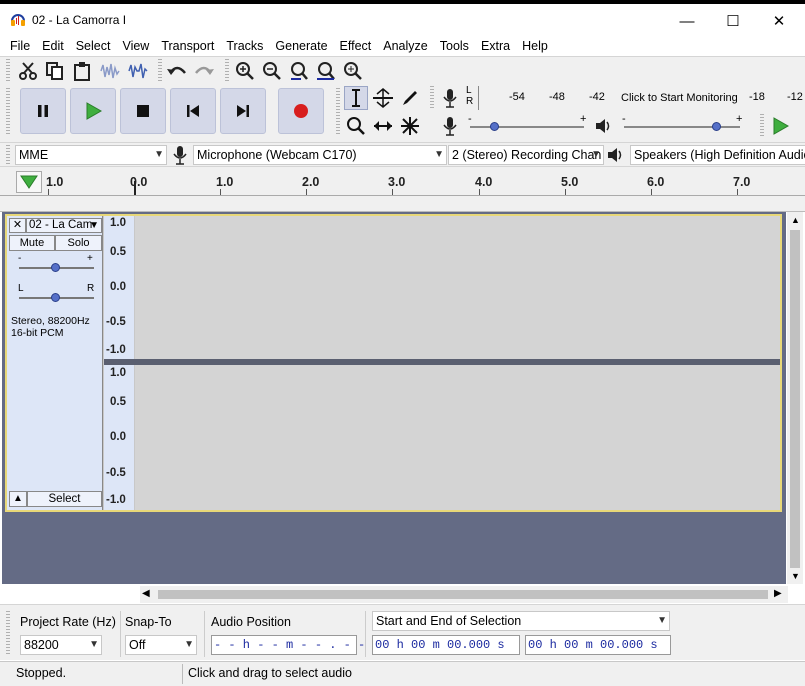 The width and height of the screenshot is (805, 686). What do you see at coordinates (243, 111) in the screenshot?
I see `skip-to-end-button` at bounding box center [243, 111].